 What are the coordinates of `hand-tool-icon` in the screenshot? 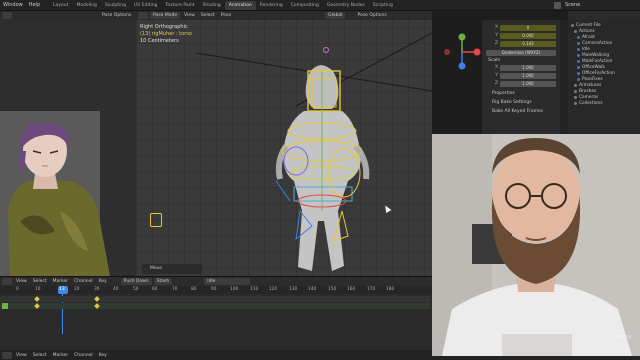 It's located at (156, 220).